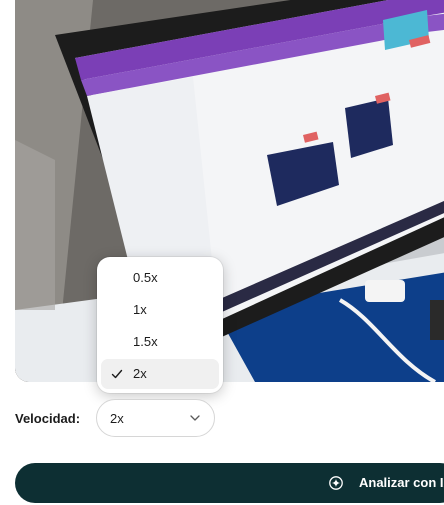 This screenshot has width=444, height=505. I want to click on speed-options-menu: 0.5x 1x 1.5x 2x, so click(160, 325).